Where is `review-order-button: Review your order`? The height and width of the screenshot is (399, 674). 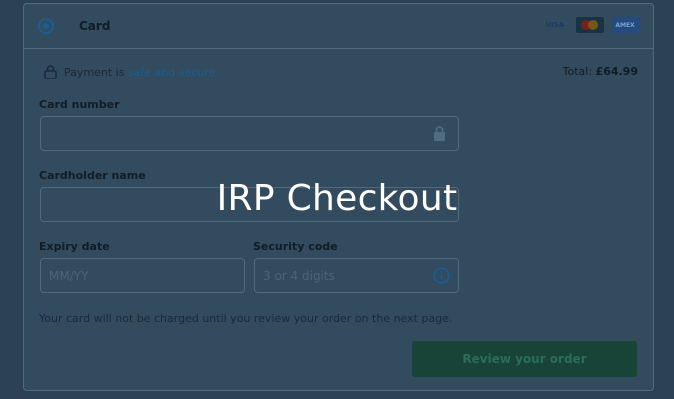 review-order-button: Review your order is located at coordinates (524, 359).